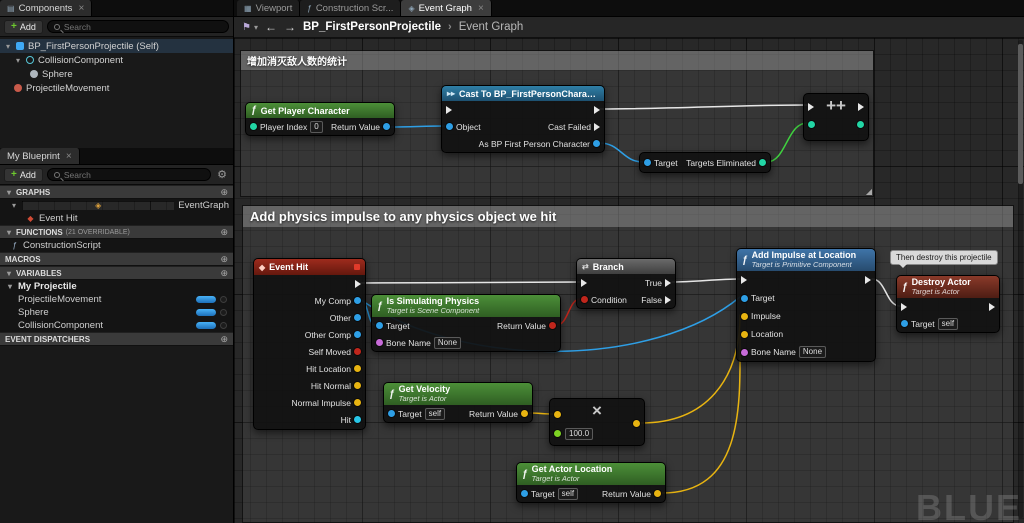  Describe the element at coordinates (253, 126) in the screenshot. I see `player-index-pin` at that location.